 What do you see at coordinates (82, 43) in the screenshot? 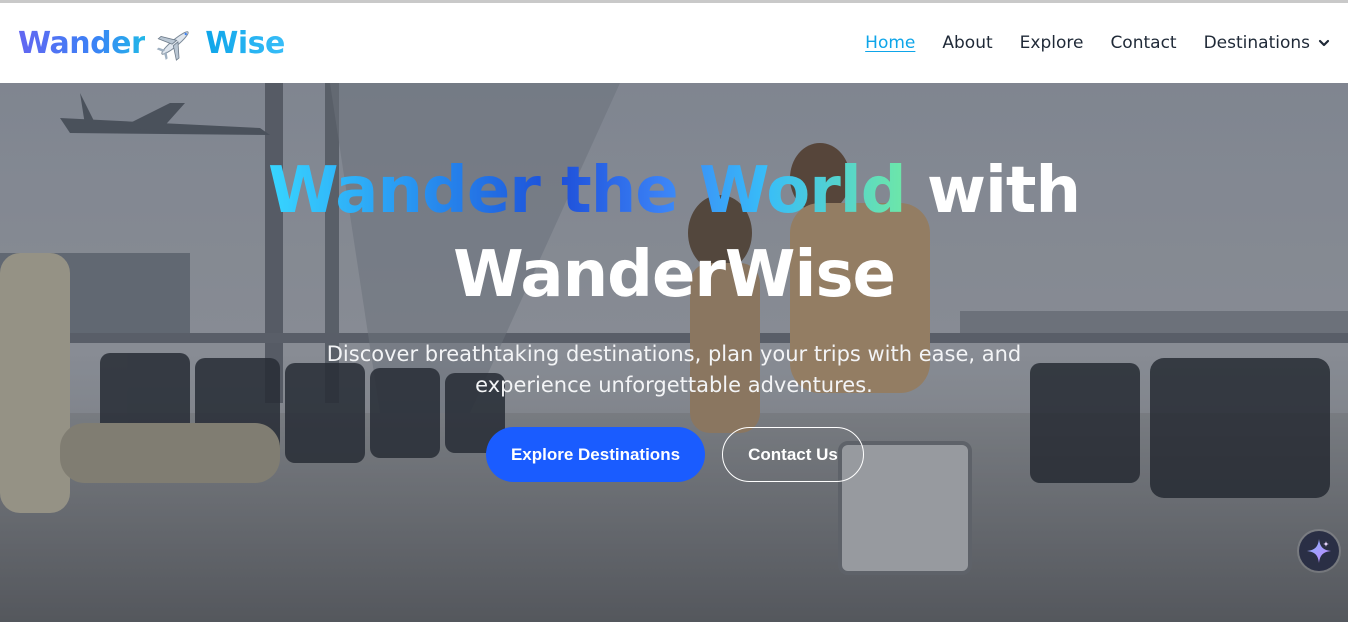
I see `brand-word-1: Wander` at bounding box center [82, 43].